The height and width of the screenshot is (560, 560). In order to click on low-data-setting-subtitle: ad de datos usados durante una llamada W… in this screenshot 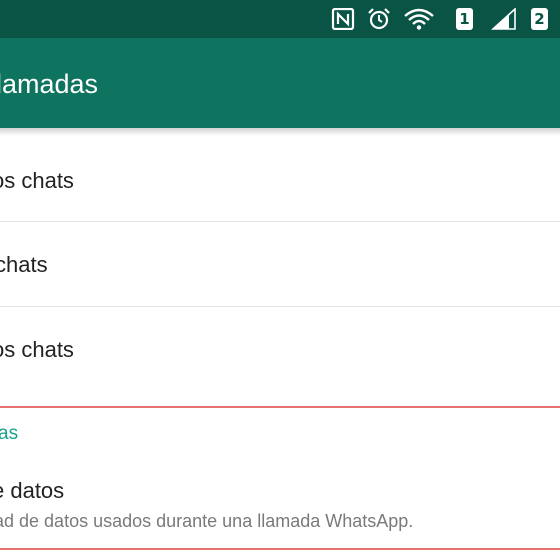, I will do `click(207, 521)`.